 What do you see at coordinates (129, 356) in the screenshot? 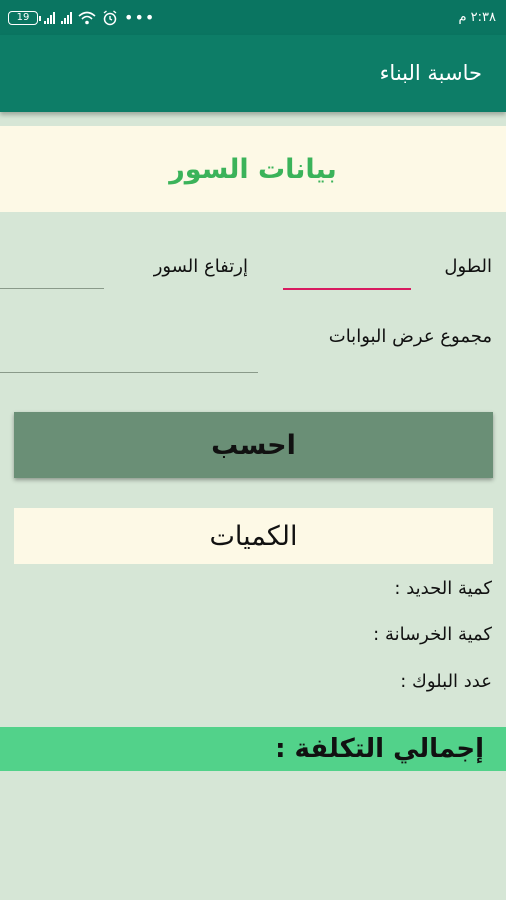
I see `gates-width-input` at bounding box center [129, 356].